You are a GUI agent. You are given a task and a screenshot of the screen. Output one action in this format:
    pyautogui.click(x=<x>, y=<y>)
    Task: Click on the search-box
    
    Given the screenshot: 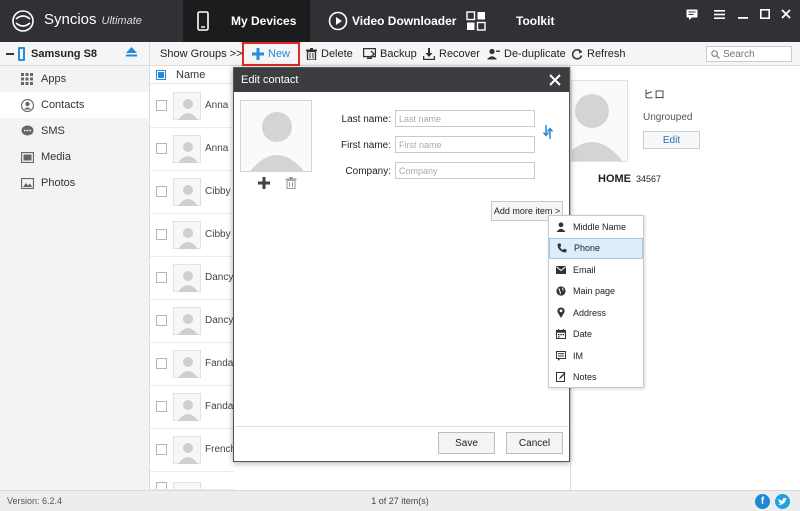 What is the action you would take?
    pyautogui.click(x=749, y=54)
    